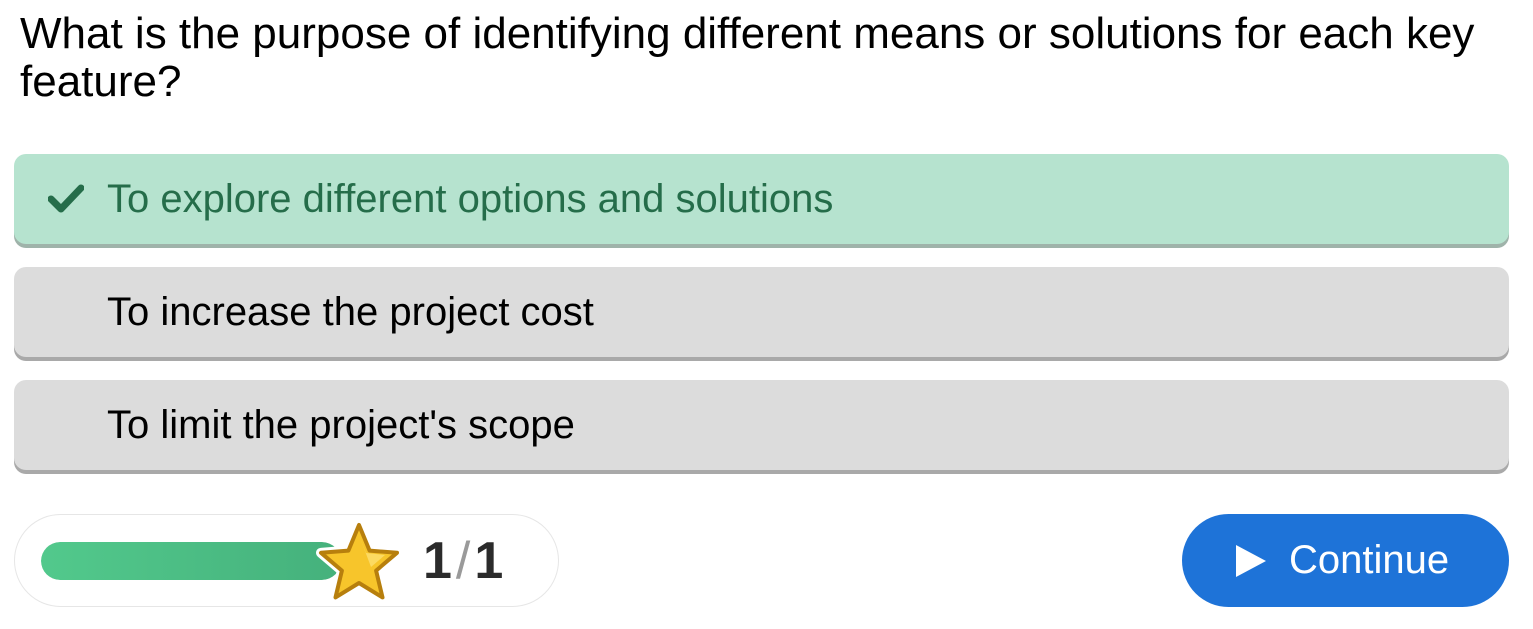 Image resolution: width=1533 pixels, height=629 pixels. Describe the element at coordinates (359, 562) in the screenshot. I see `star-icon` at that location.